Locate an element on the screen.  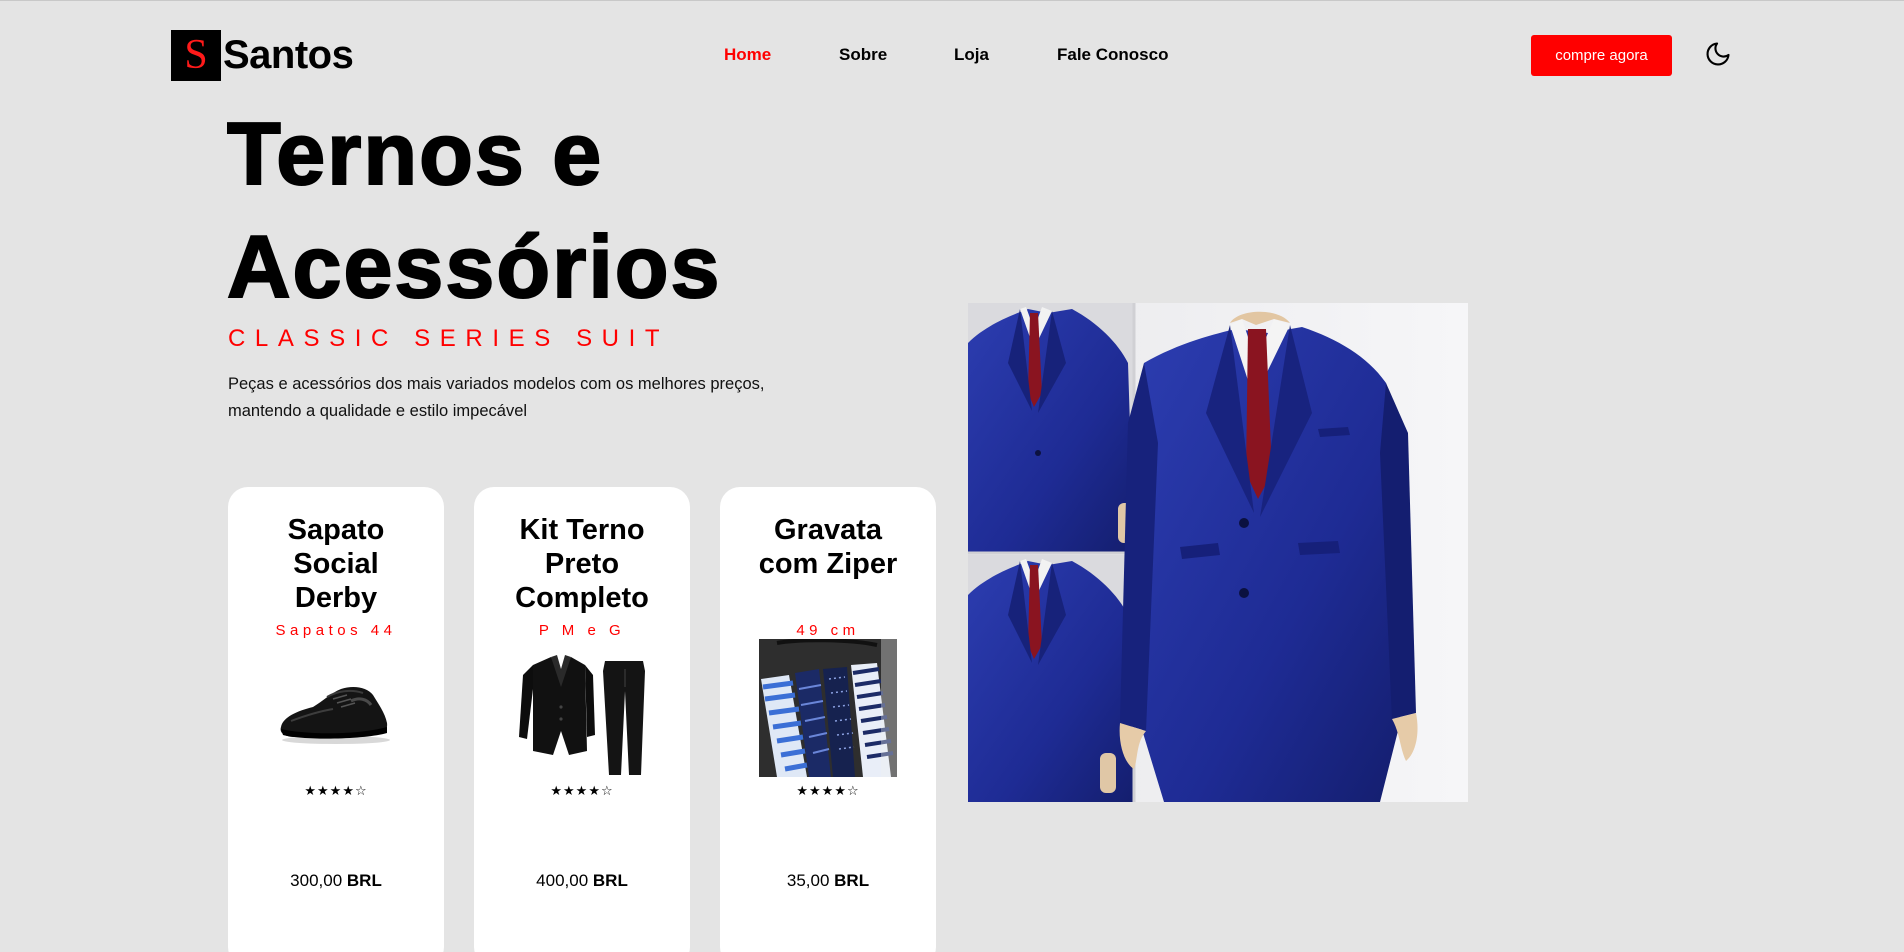
product-price: 35,00 BRL is located at coordinates (828, 881).